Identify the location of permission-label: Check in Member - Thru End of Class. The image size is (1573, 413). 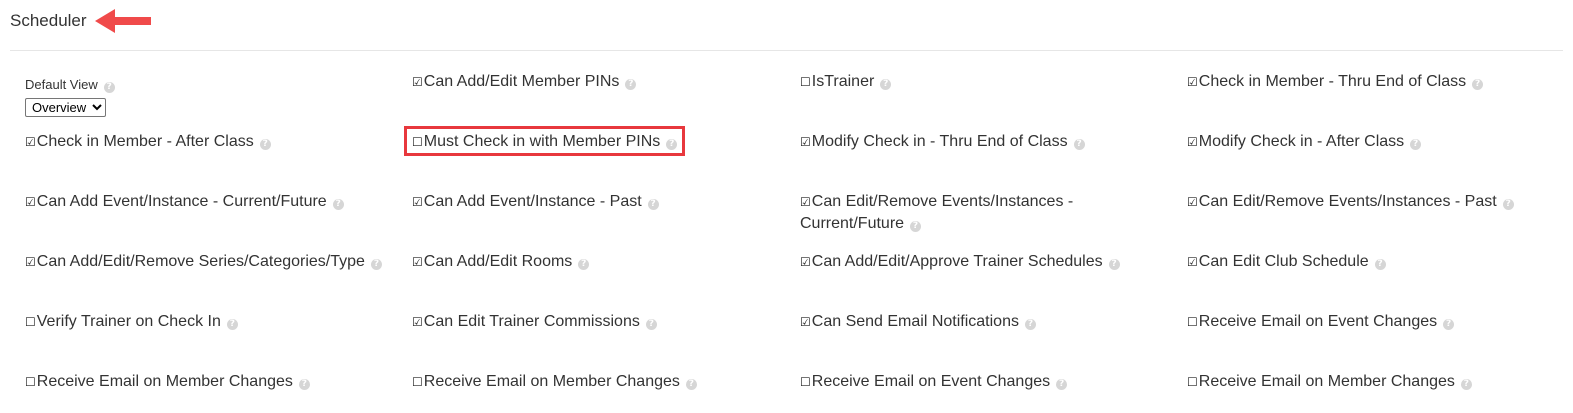
(1332, 81).